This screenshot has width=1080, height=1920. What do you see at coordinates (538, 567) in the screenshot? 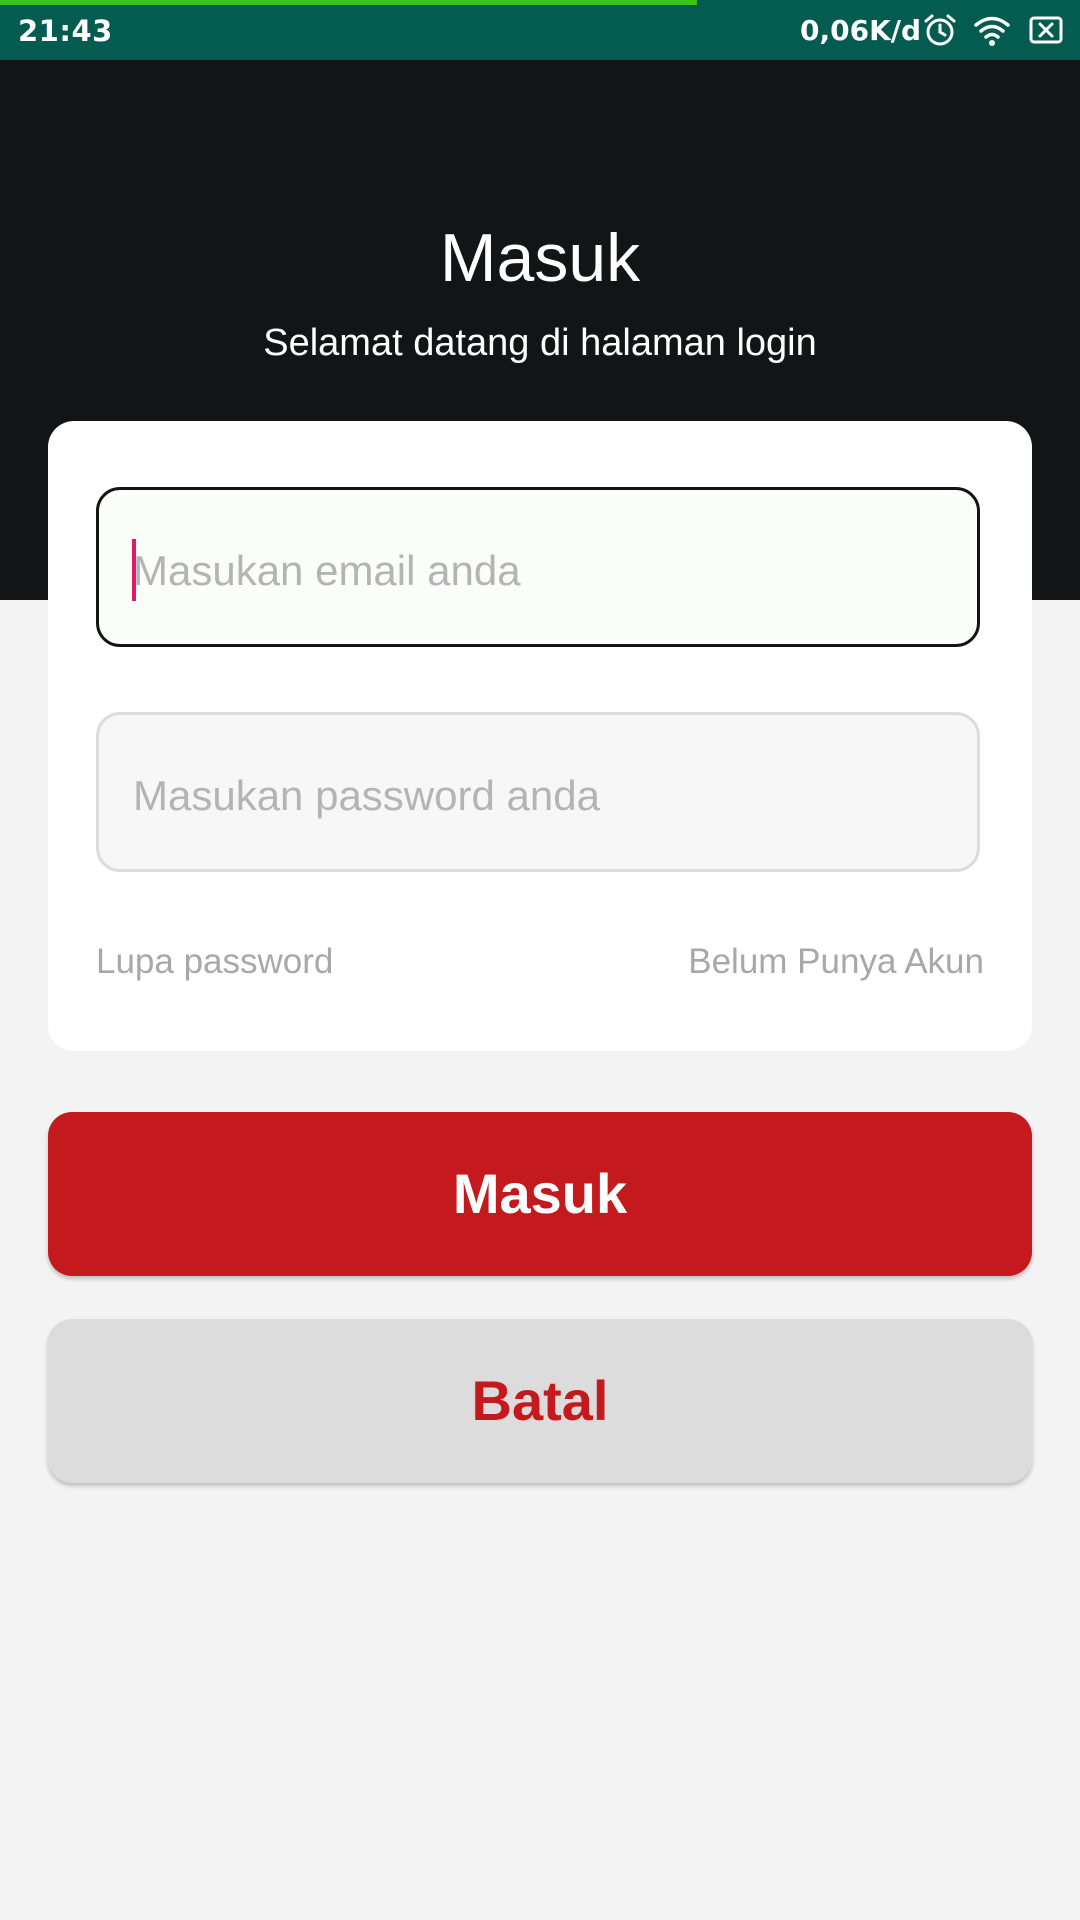
I see `email-field: Masukan email anda` at bounding box center [538, 567].